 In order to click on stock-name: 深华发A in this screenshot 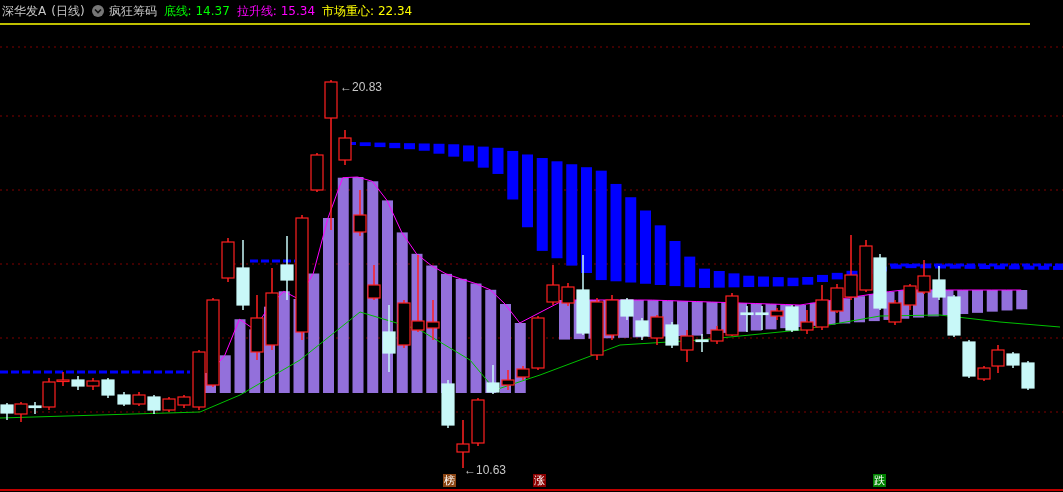, I will do `click(24, 11)`.